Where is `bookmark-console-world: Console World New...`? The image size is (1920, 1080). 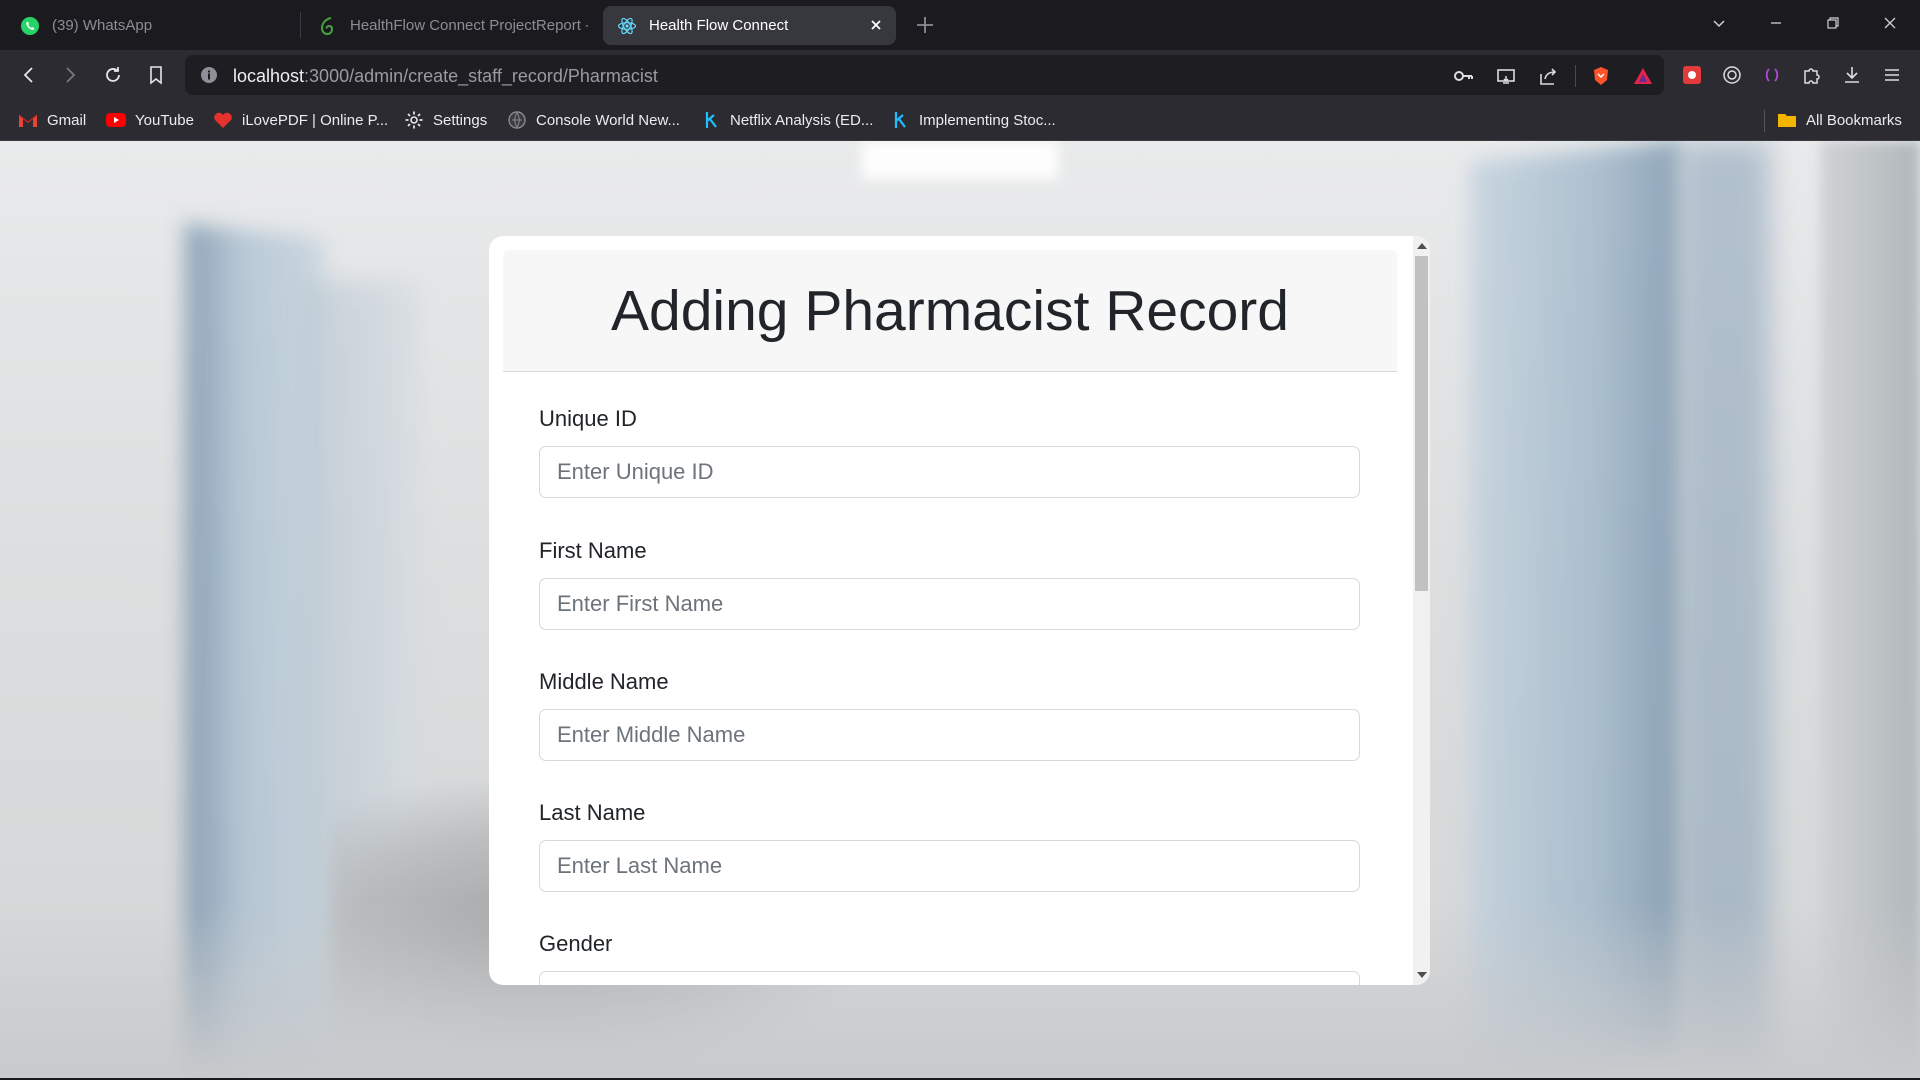 bookmark-console-world: Console World New... is located at coordinates (593, 120).